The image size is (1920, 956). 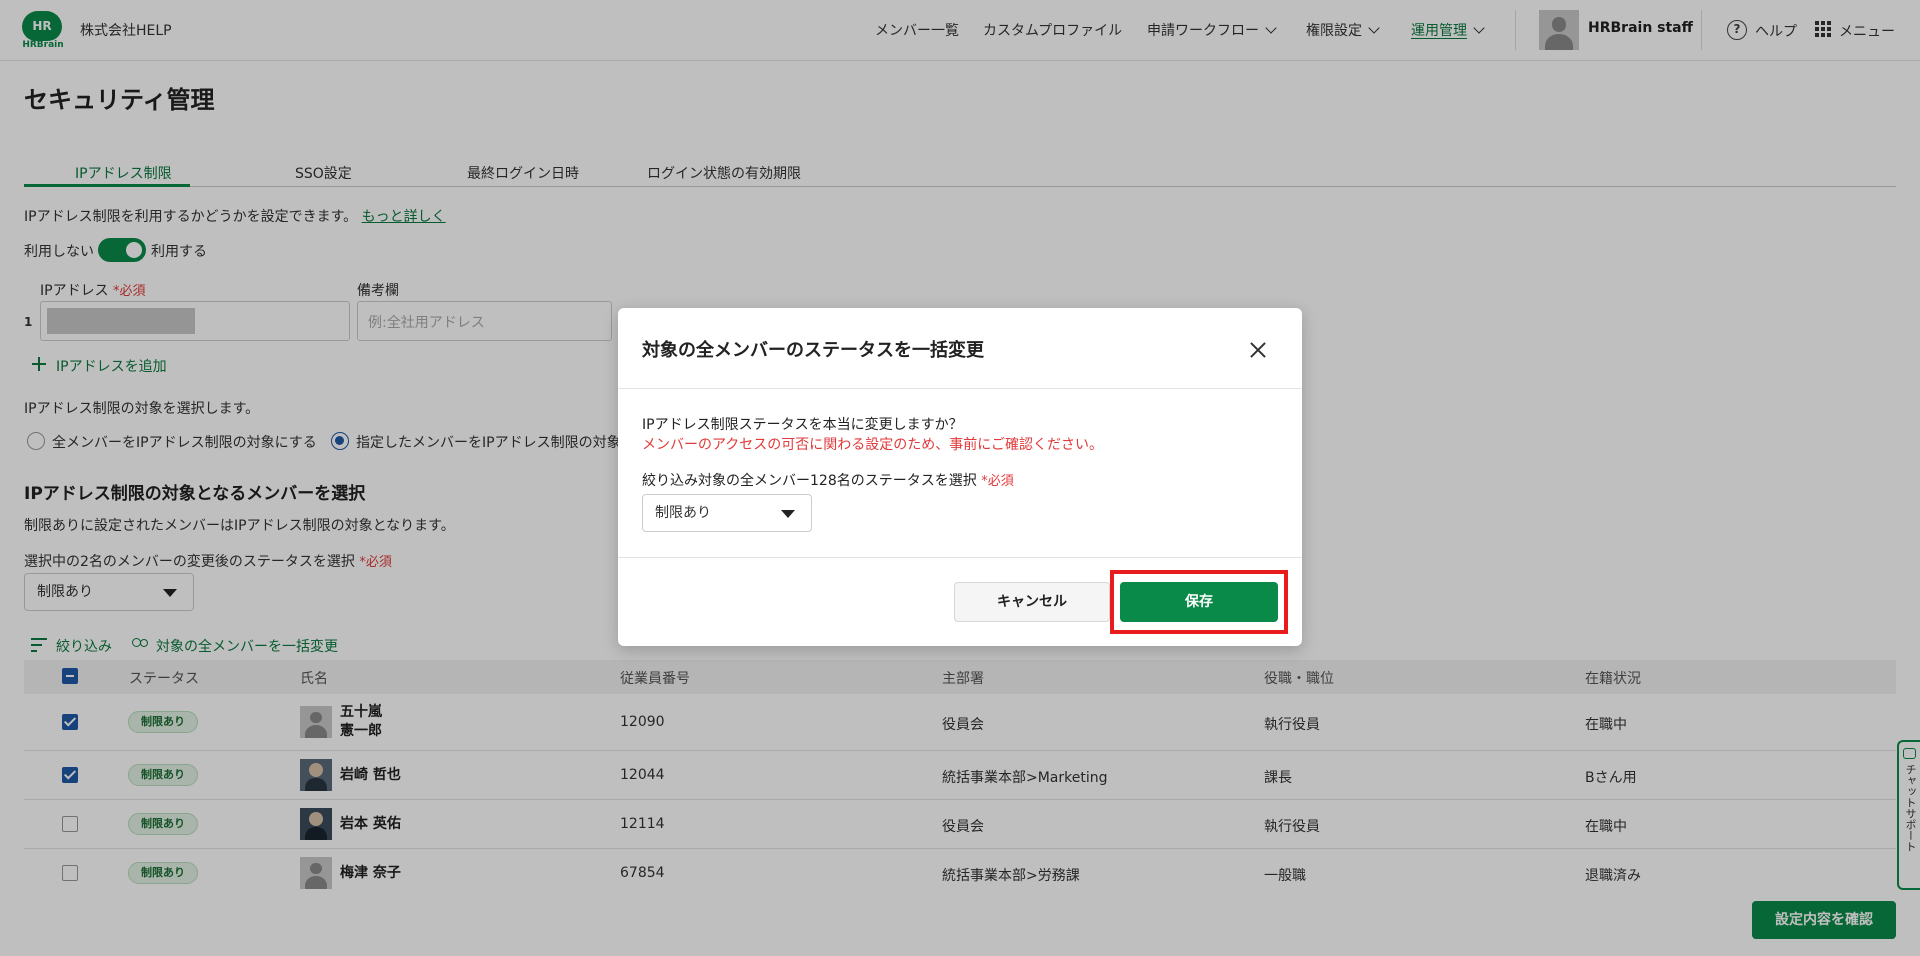 What do you see at coordinates (683, 513) in the screenshot?
I see `select-value: 制限あり` at bounding box center [683, 513].